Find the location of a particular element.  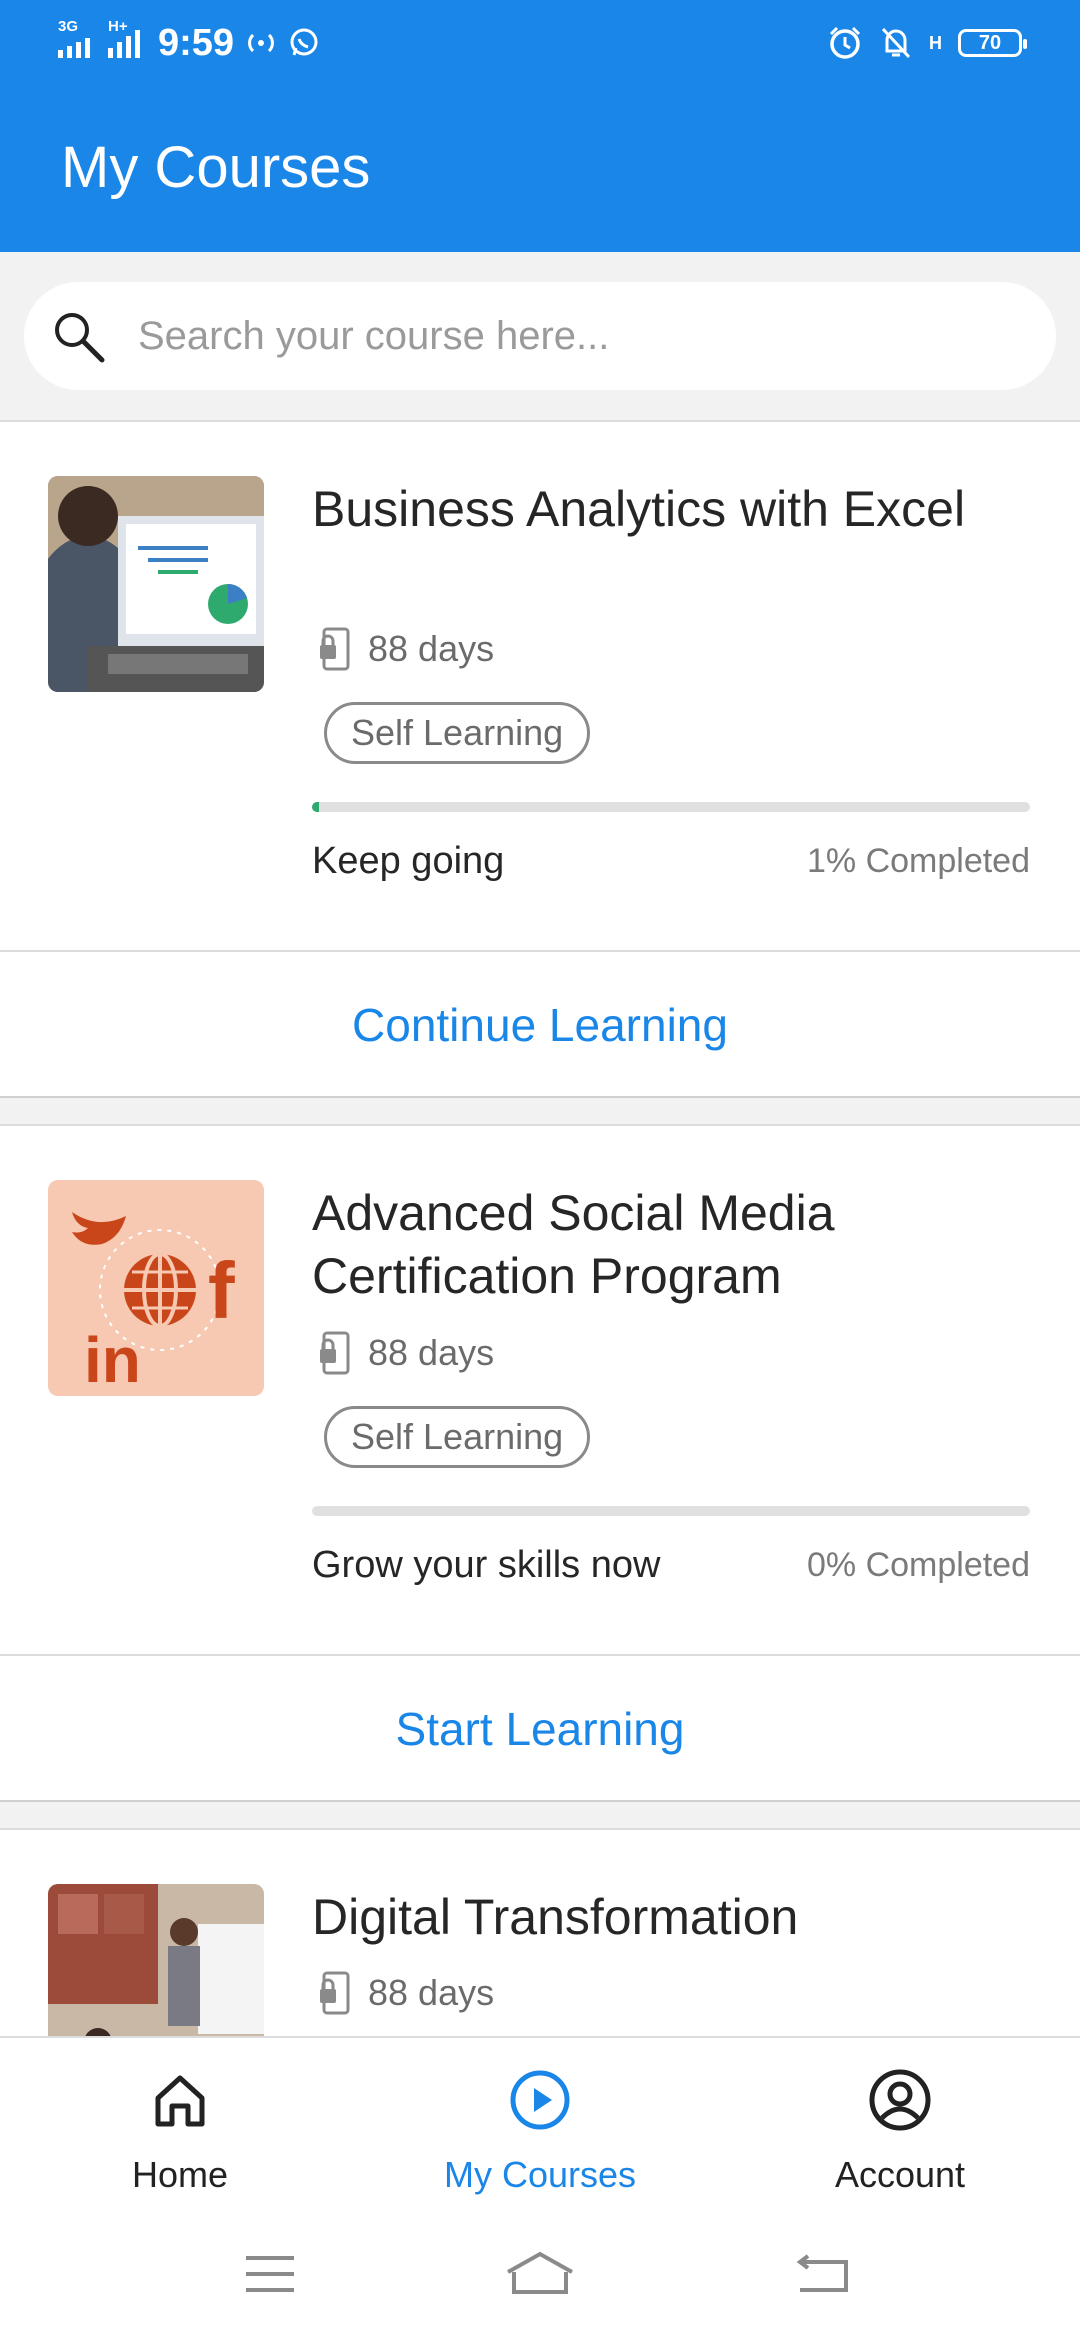

home-icon is located at coordinates (180, 2101).